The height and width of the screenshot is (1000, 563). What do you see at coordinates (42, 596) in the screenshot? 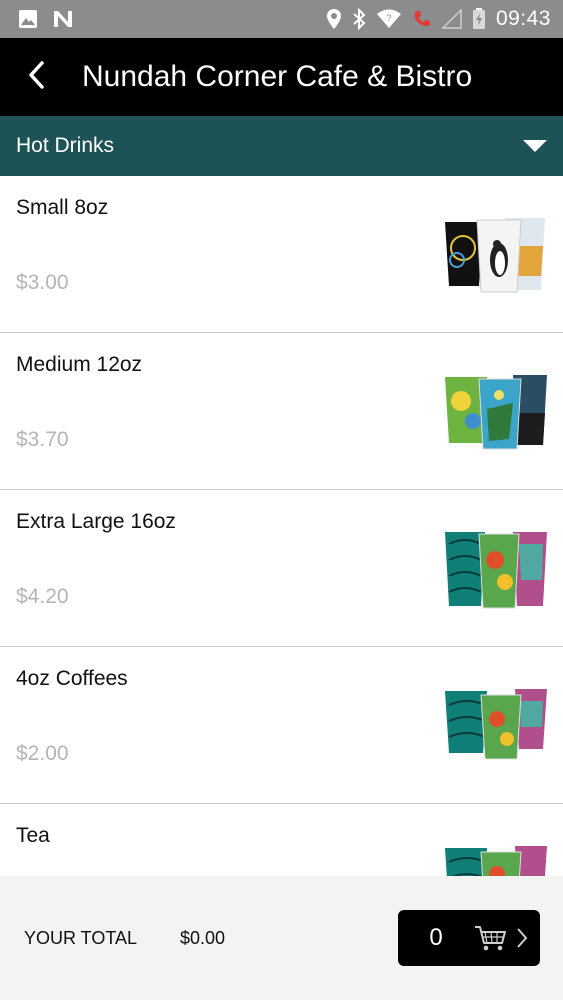
I see `item-price: $4.20` at bounding box center [42, 596].